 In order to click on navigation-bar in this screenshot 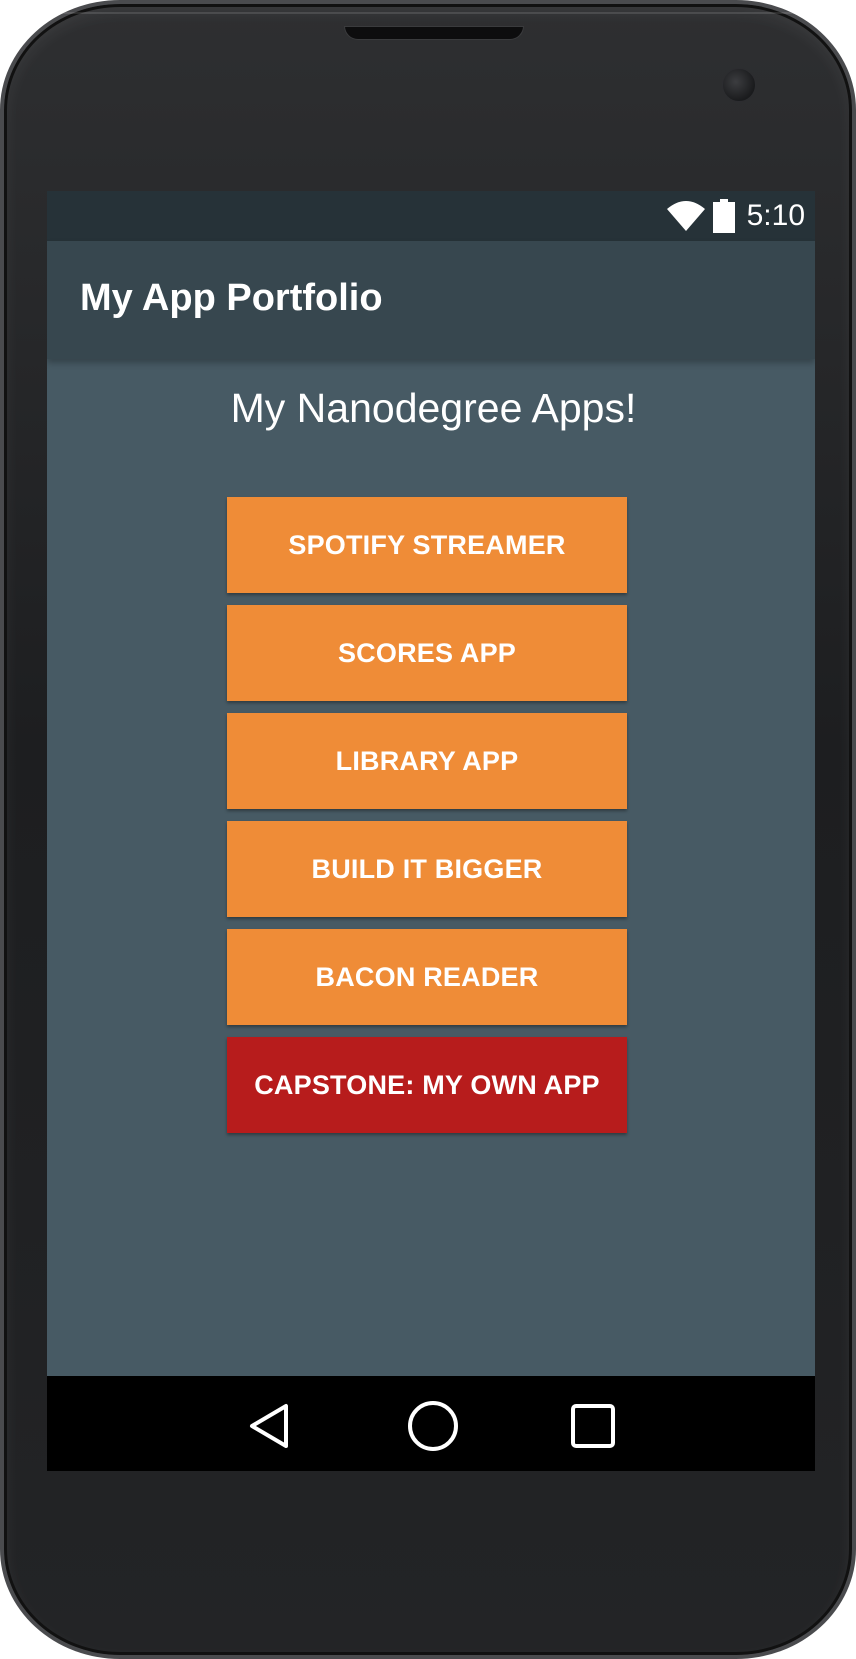, I will do `click(431, 1423)`.